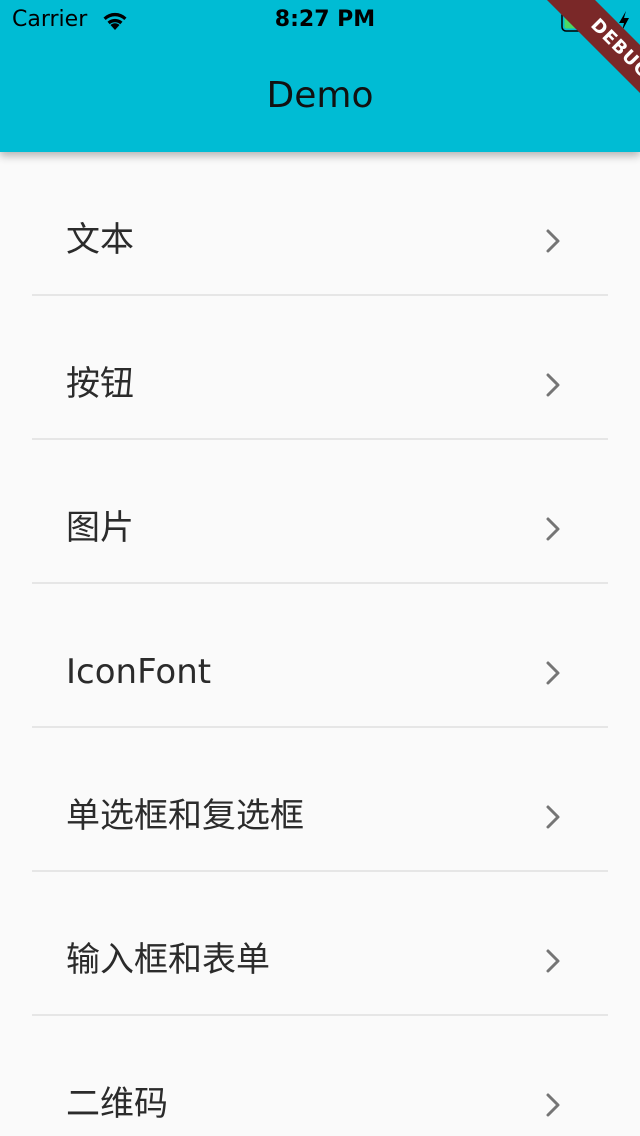  What do you see at coordinates (320, 512) in the screenshot?
I see `list-item-image: 图片` at bounding box center [320, 512].